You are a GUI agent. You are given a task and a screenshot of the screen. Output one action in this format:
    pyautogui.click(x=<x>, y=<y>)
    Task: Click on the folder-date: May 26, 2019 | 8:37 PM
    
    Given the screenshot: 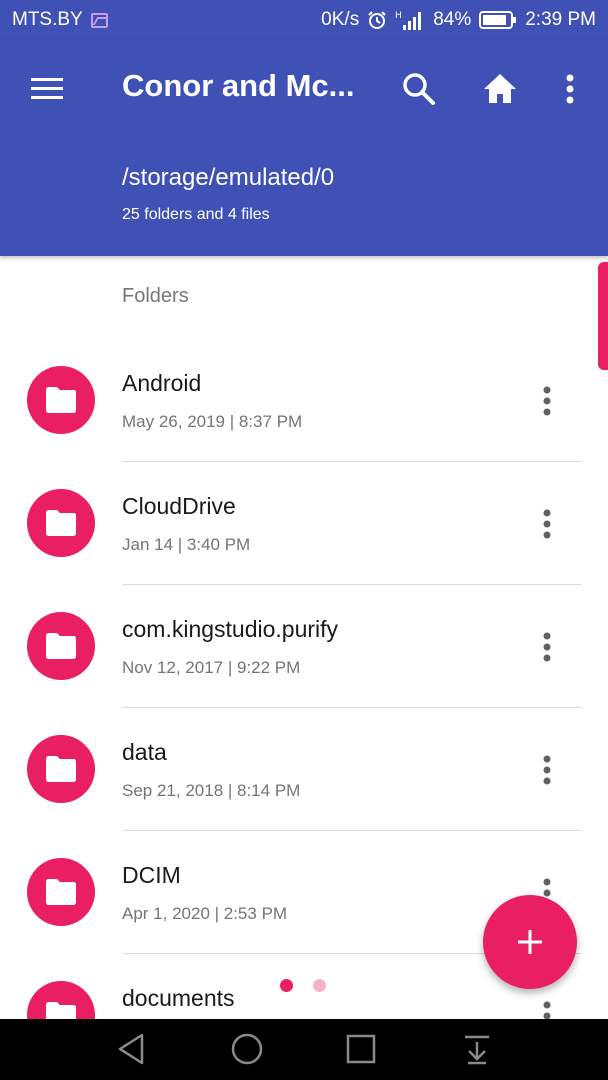 What is the action you would take?
    pyautogui.click(x=212, y=421)
    